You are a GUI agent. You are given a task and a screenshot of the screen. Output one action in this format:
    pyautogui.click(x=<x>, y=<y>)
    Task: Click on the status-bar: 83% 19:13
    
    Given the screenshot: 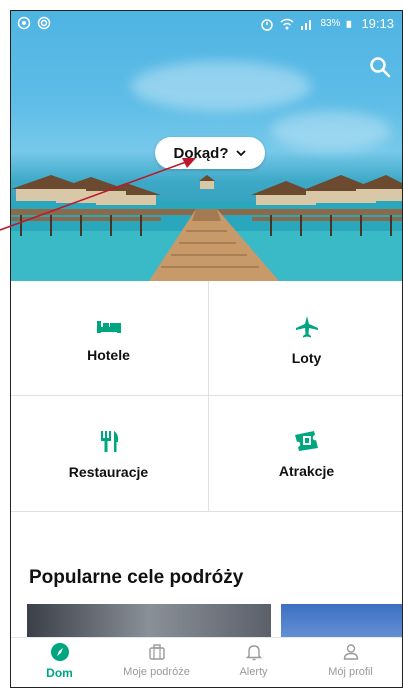 What is the action you would take?
    pyautogui.click(x=206, y=24)
    